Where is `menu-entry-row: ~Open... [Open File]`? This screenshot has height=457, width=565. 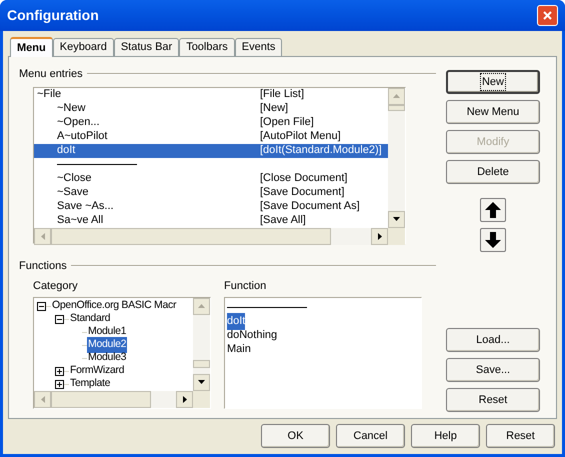 menu-entry-row: ~Open... [Open File] is located at coordinates (211, 123).